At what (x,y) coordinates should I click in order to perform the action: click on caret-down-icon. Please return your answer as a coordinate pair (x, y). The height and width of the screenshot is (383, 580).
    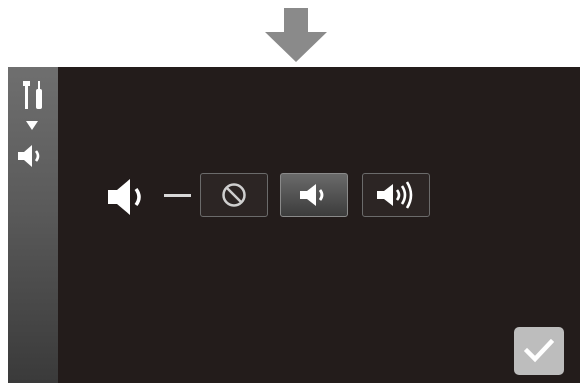
    Looking at the image, I should click on (32, 125).